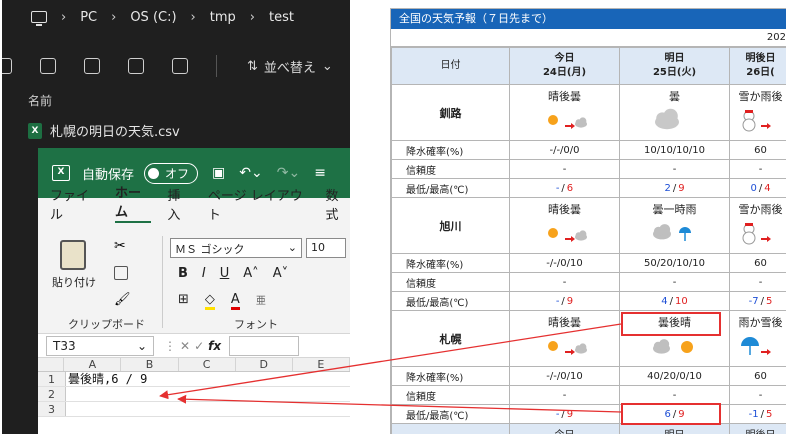 This screenshot has width=786, height=434. I want to click on font-color-row: ⊞ ◇ A 亜, so click(222, 301).